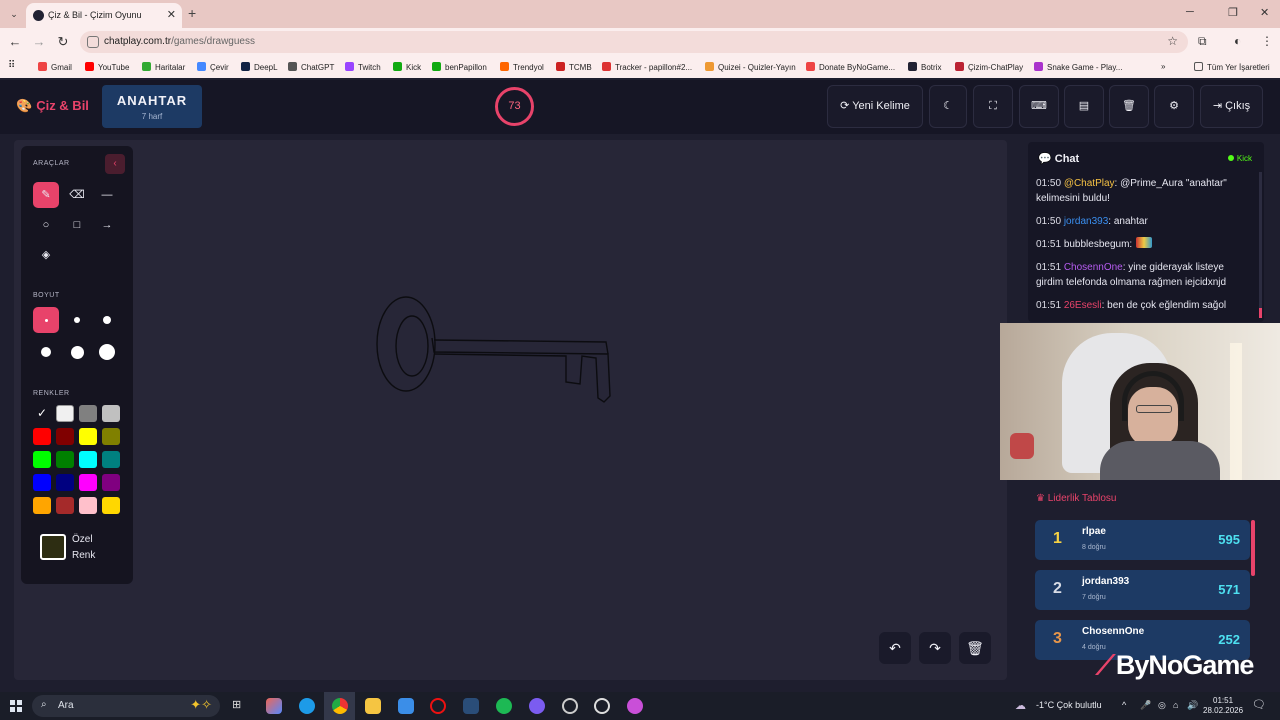 The width and height of the screenshot is (1280, 720). Describe the element at coordinates (1069, 705) in the screenshot. I see `weather-text: -1°C Çok bulutlu` at that location.